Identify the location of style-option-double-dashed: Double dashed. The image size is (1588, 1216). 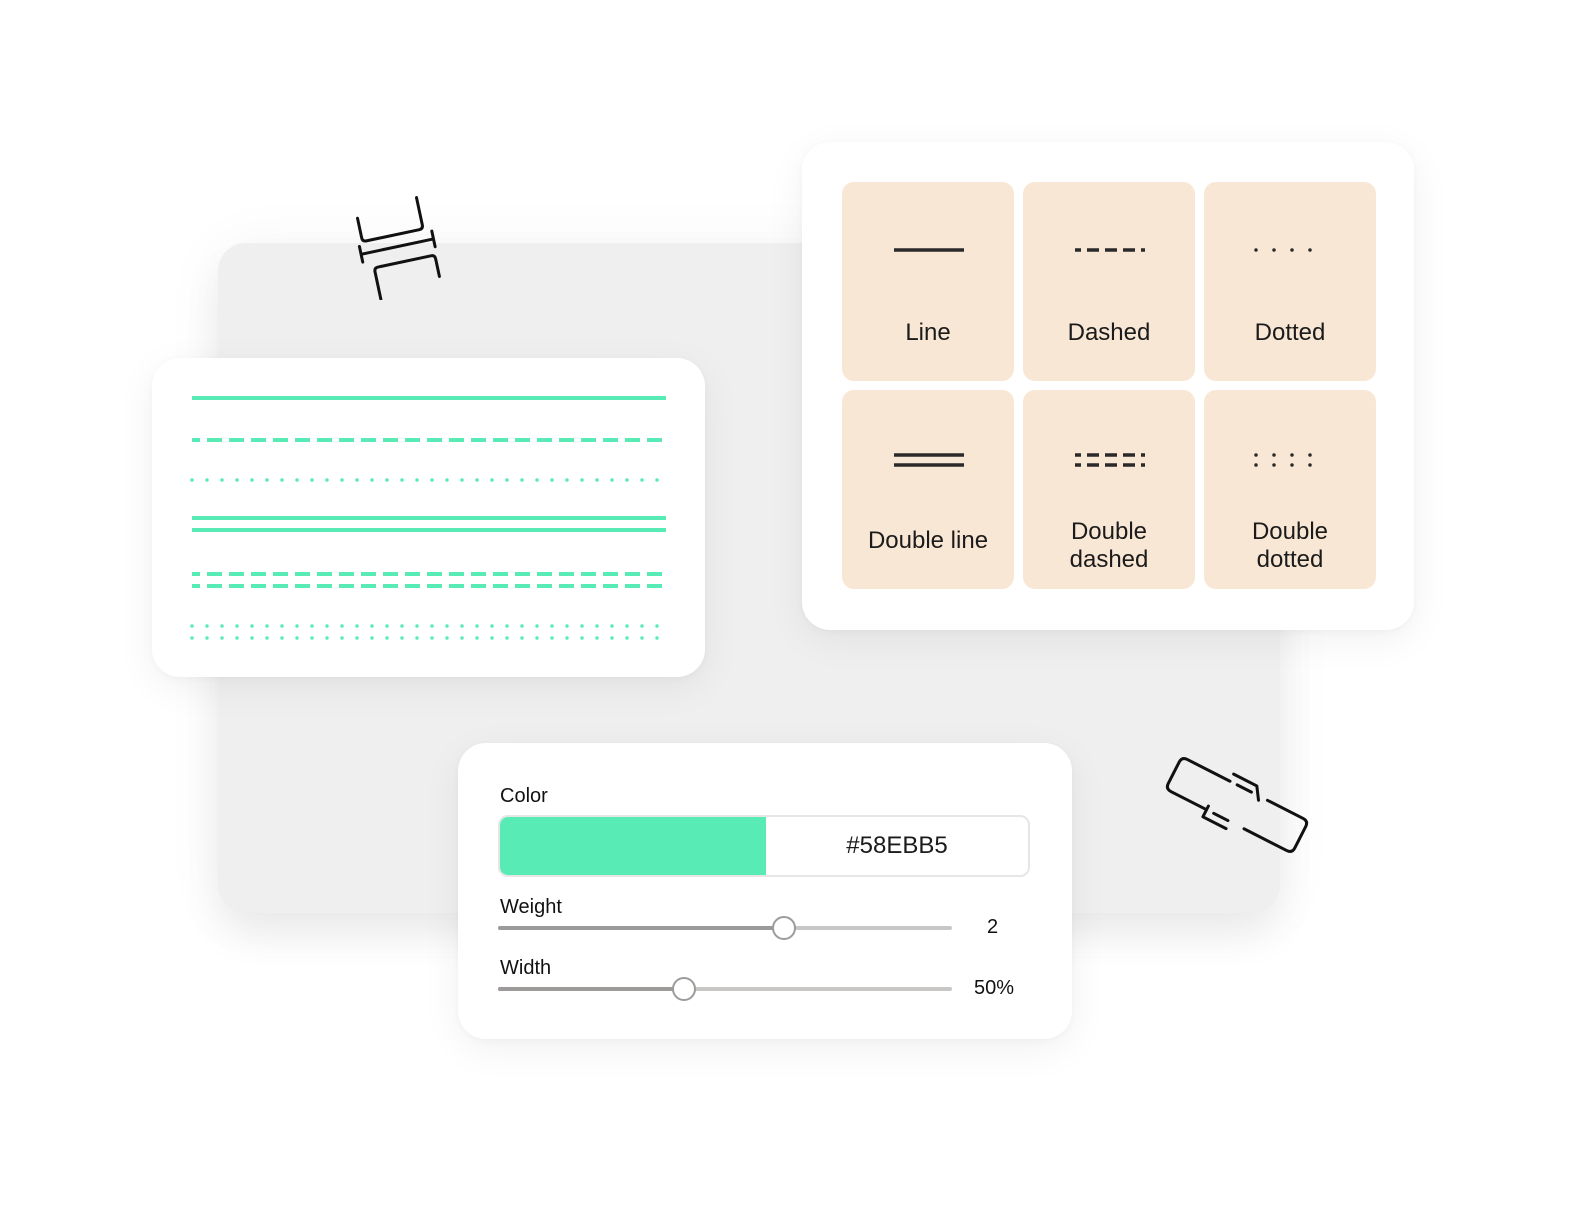
(1109, 489).